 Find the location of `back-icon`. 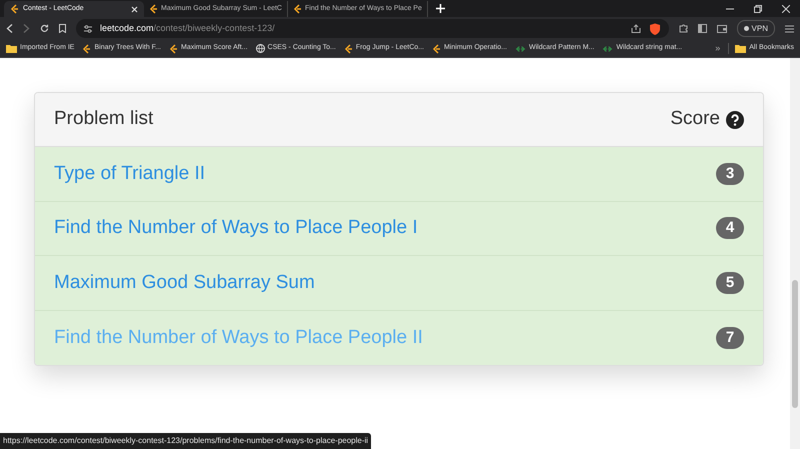

back-icon is located at coordinates (9, 28).